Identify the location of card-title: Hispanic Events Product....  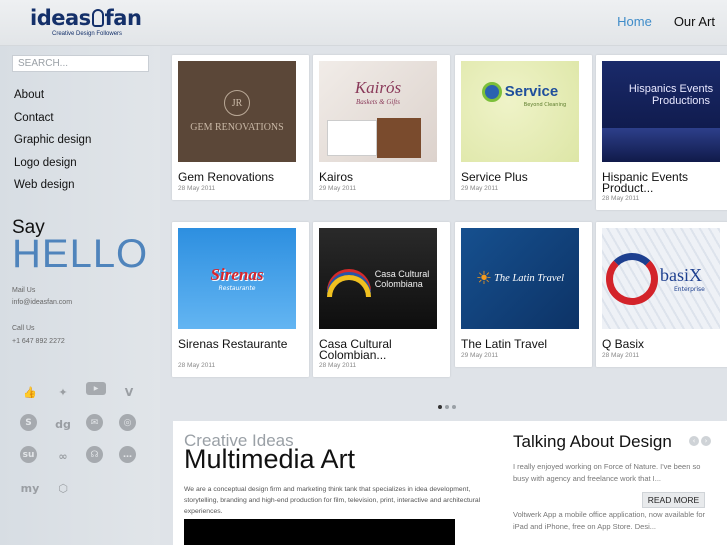
(662, 182).